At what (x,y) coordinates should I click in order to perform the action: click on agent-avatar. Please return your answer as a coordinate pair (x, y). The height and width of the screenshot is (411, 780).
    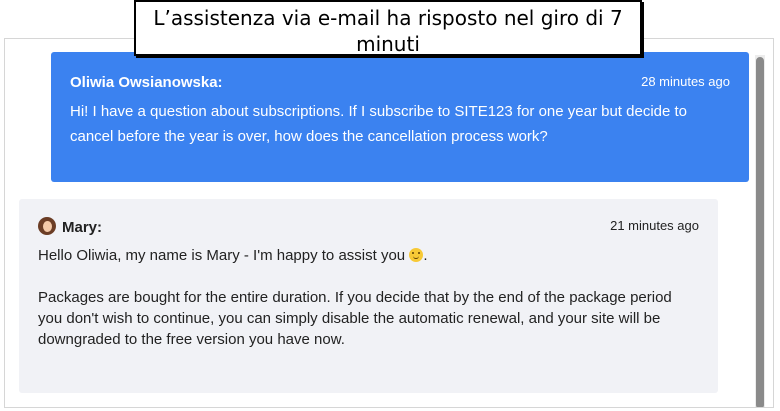
    Looking at the image, I should click on (47, 226).